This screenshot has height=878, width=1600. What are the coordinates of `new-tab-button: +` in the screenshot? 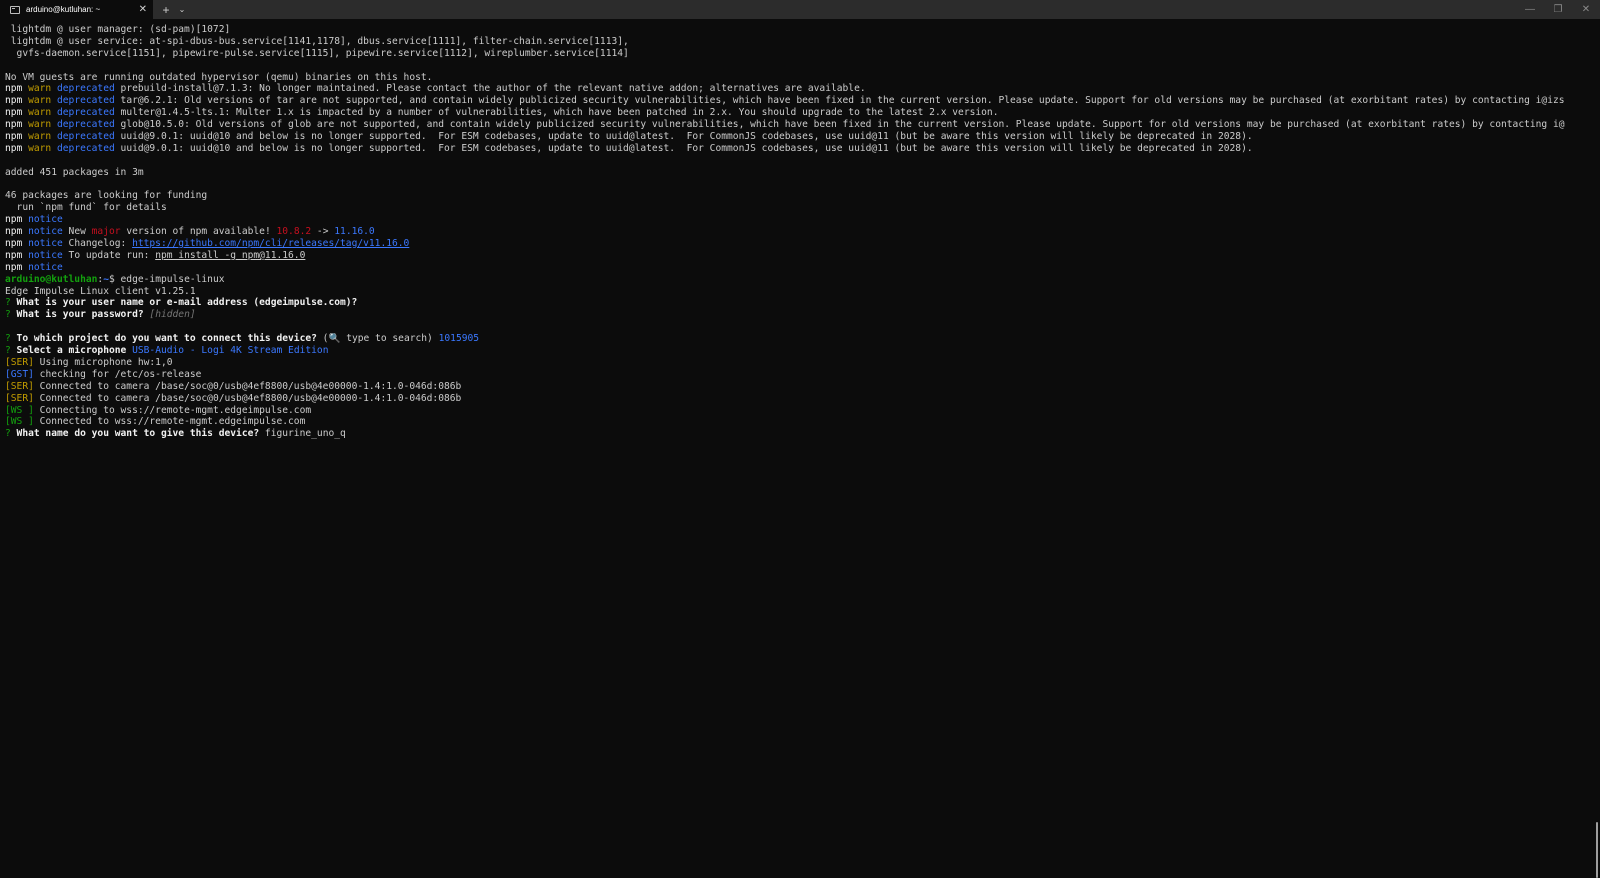 It's located at (166, 9).